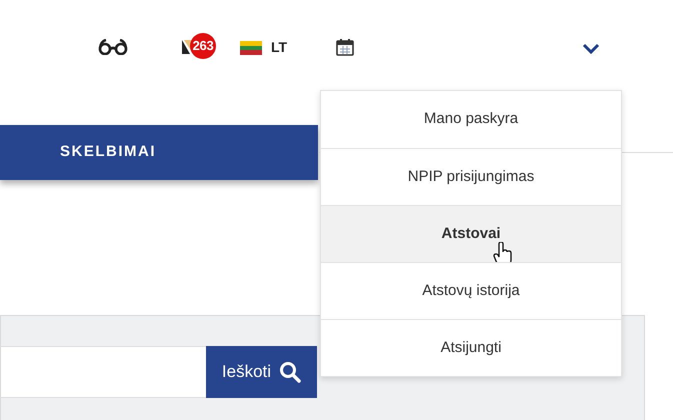 This screenshot has width=673, height=420. I want to click on calendar-icon, so click(345, 47).